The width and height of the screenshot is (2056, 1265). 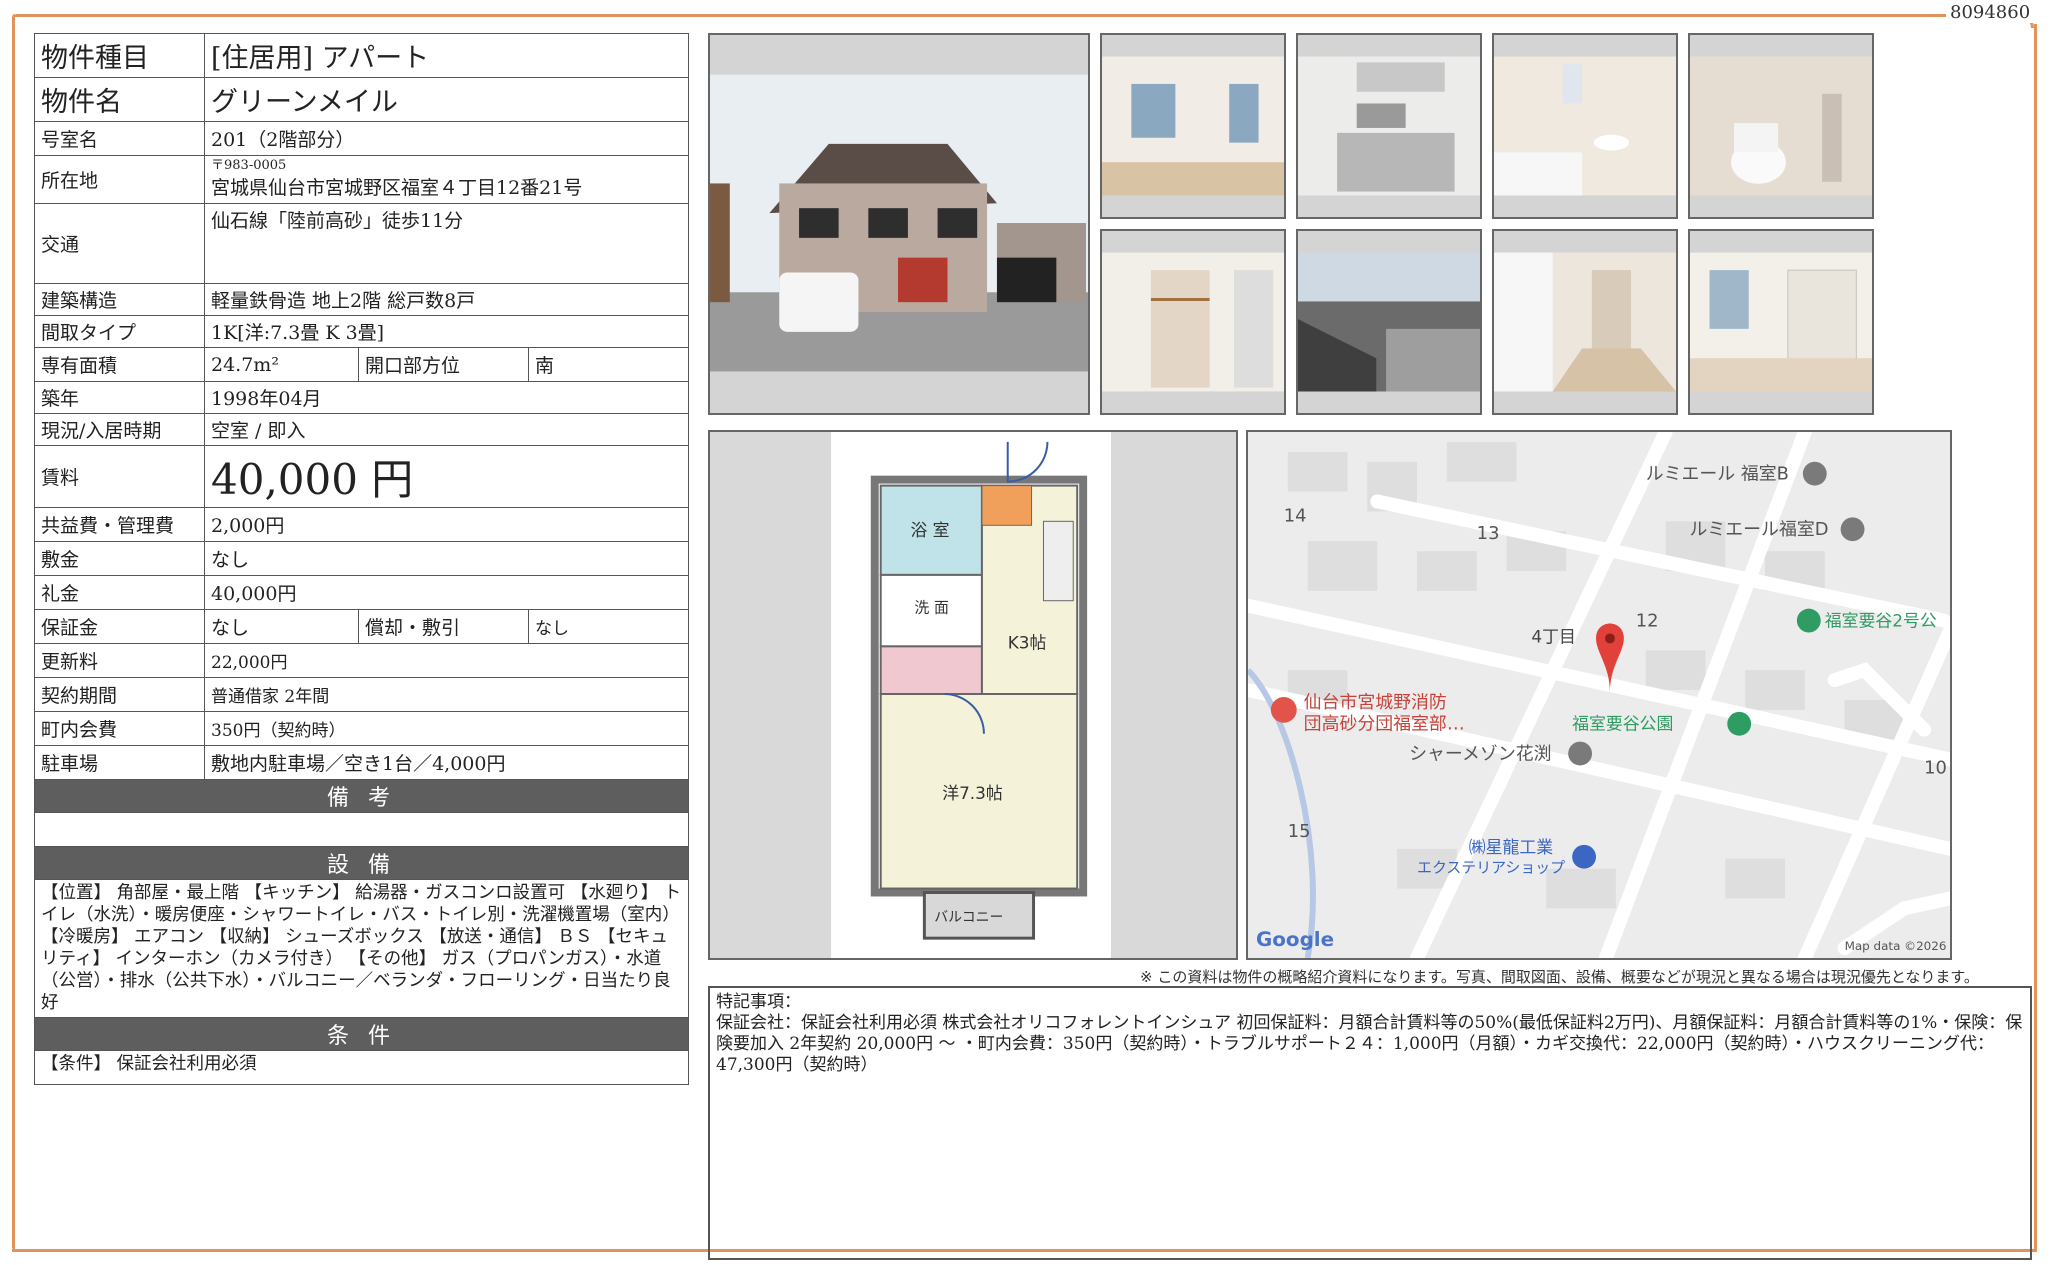 What do you see at coordinates (1781, 126) in the screenshot?
I see `toilet-photo` at bounding box center [1781, 126].